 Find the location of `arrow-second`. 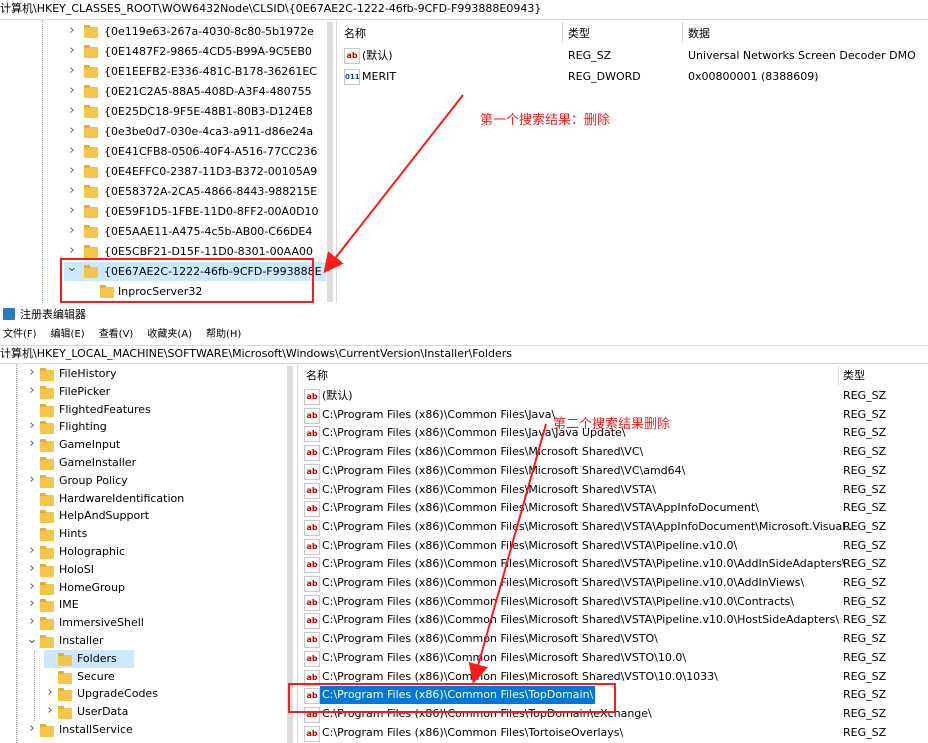

arrow-second is located at coordinates (507, 553).